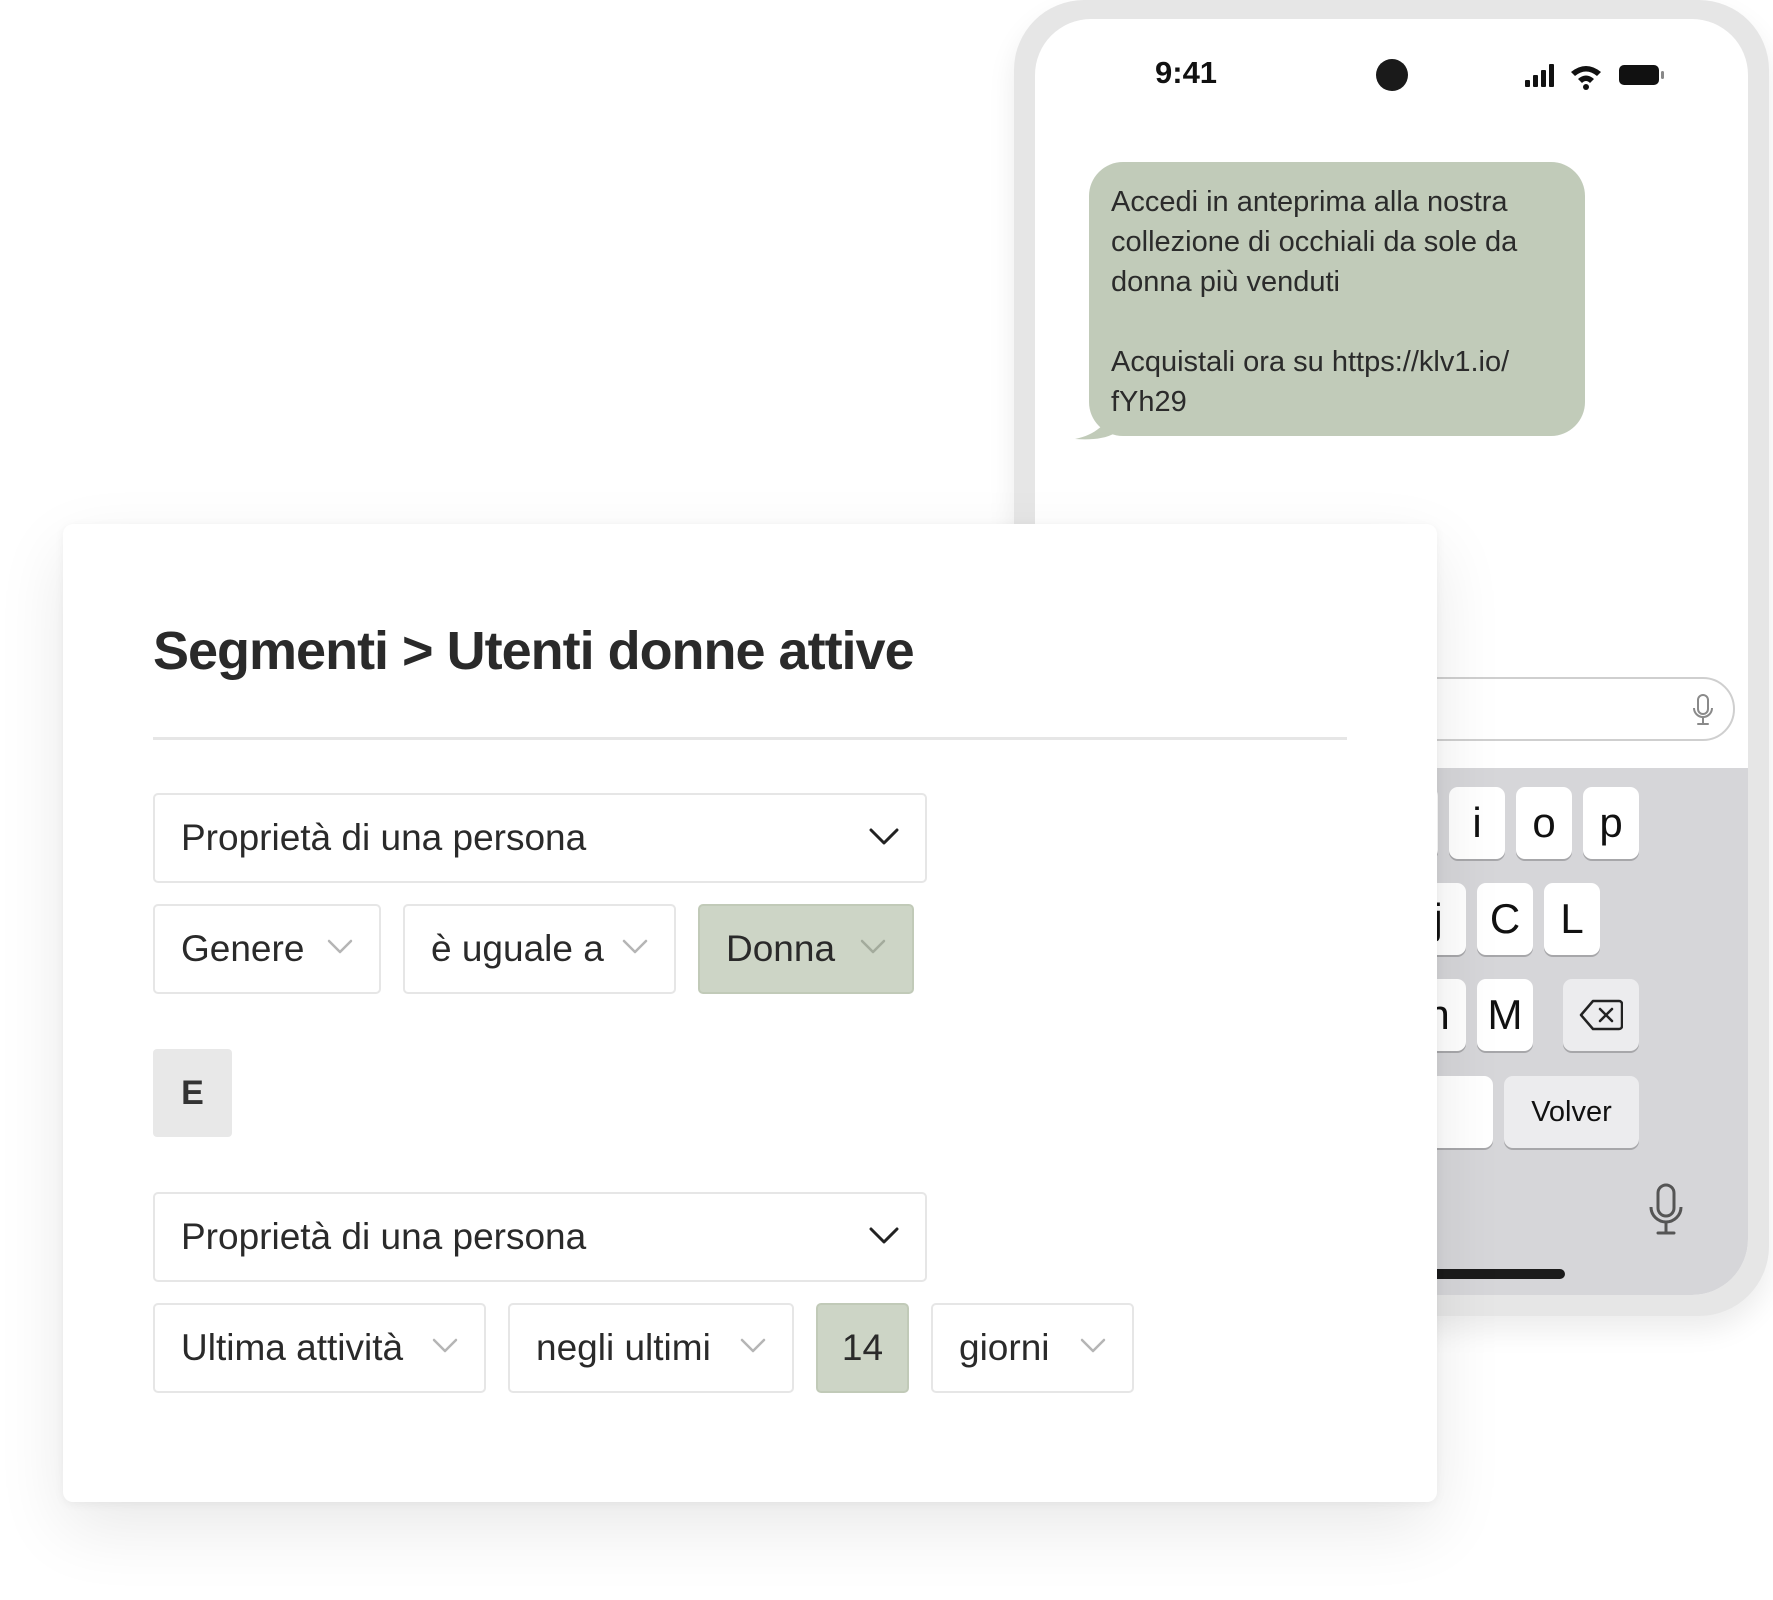 This screenshot has height=1600, width=1773. Describe the element at coordinates (1611, 823) in the screenshot. I see `key-p: p` at that location.